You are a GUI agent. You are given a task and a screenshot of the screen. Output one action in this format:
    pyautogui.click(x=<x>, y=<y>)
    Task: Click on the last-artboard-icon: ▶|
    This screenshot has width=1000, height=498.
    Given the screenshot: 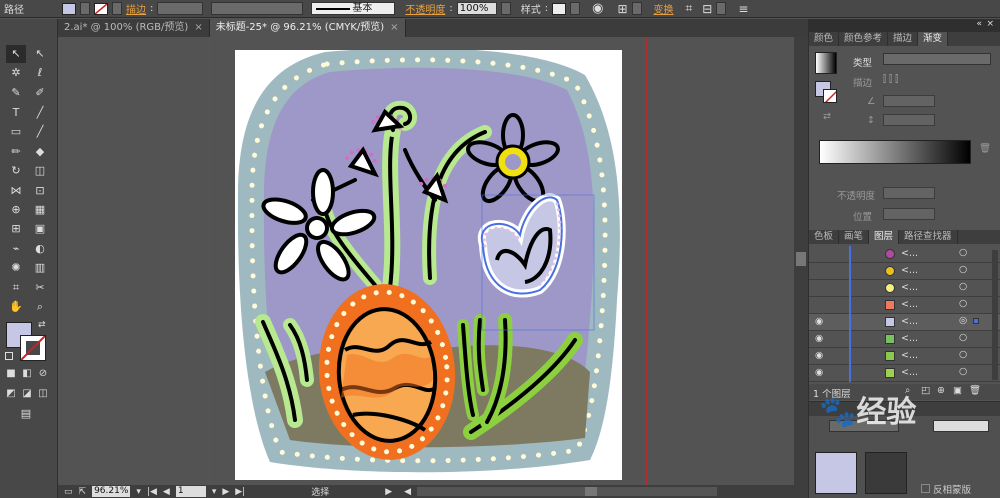 What is the action you would take?
    pyautogui.click(x=240, y=492)
    